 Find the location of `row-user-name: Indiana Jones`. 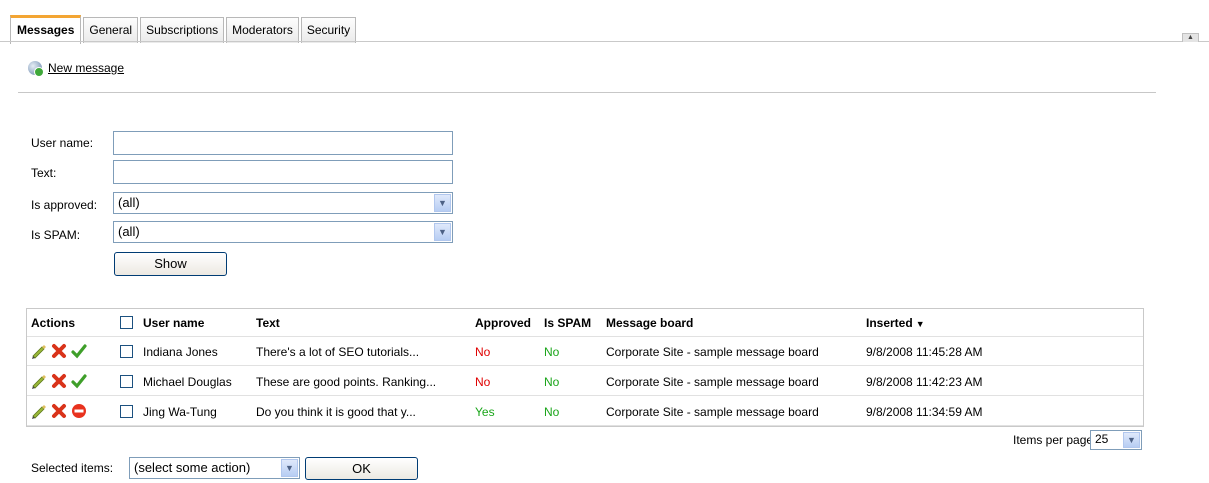

row-user-name: Indiana Jones is located at coordinates (180, 352).